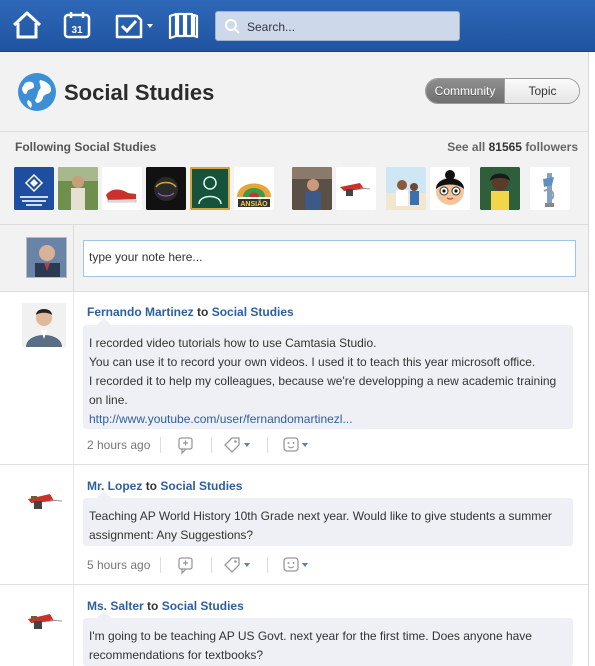 The height and width of the screenshot is (666, 595). What do you see at coordinates (46, 257) in the screenshot?
I see `current-user-avatar` at bounding box center [46, 257].